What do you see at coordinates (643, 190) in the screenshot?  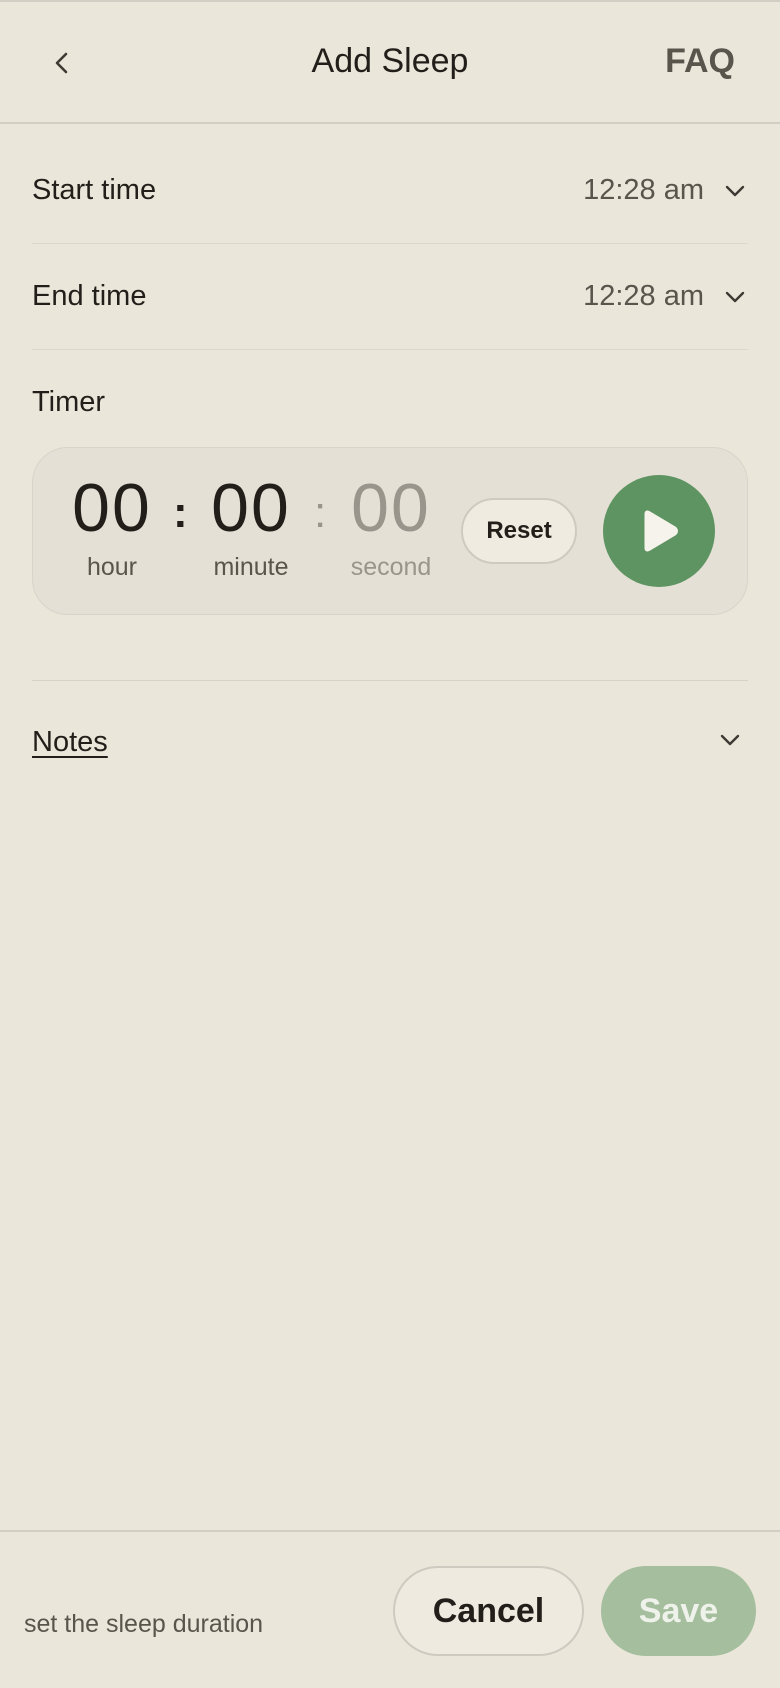 I see `start-time-value: 12:28 am` at bounding box center [643, 190].